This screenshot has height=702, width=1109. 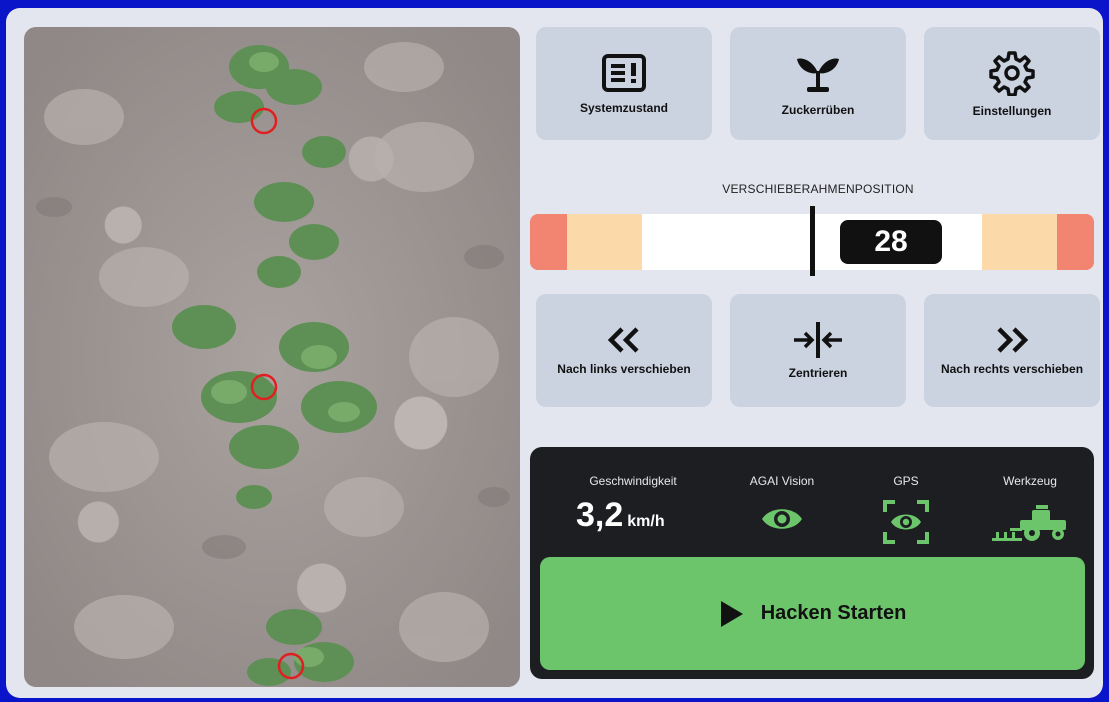 I want to click on tool-label: Werkzeug, so click(x=1030, y=481).